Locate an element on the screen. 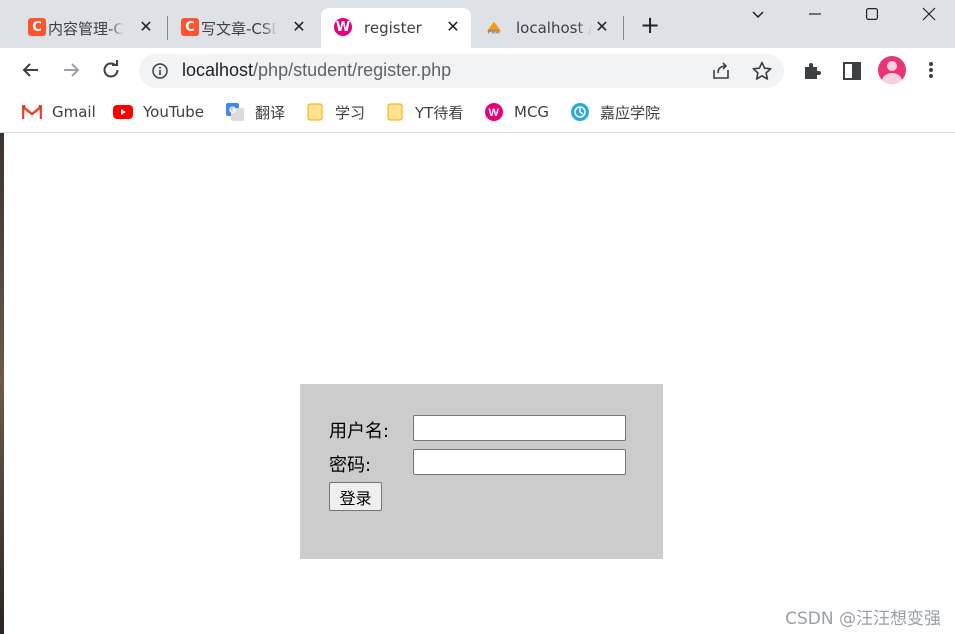  login-button: 登录 is located at coordinates (355, 496).